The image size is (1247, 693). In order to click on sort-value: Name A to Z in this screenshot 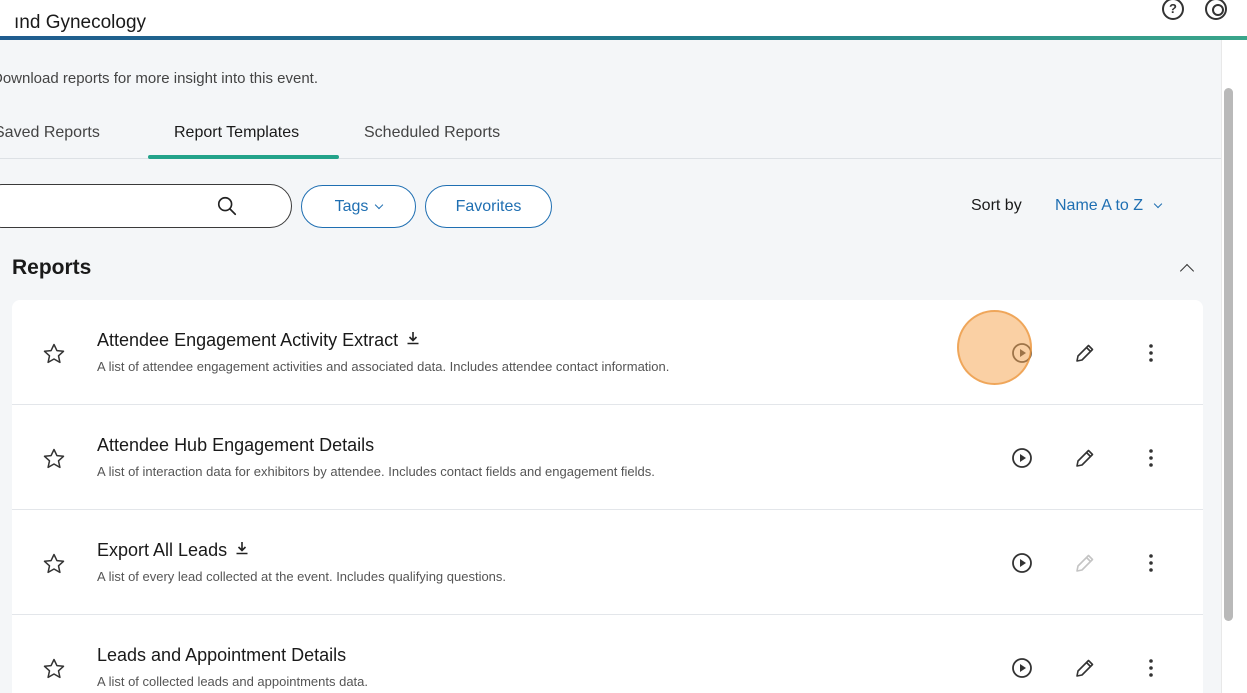, I will do `click(1099, 205)`.